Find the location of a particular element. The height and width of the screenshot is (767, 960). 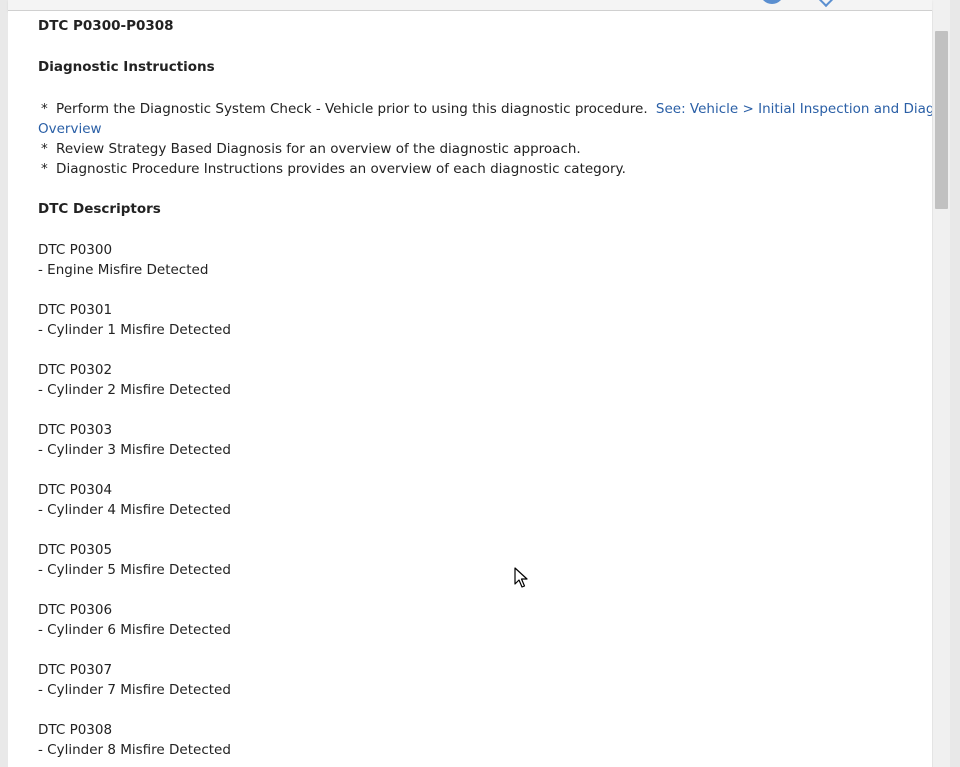

dtc-code: DTC P0305 is located at coordinates (75, 550).